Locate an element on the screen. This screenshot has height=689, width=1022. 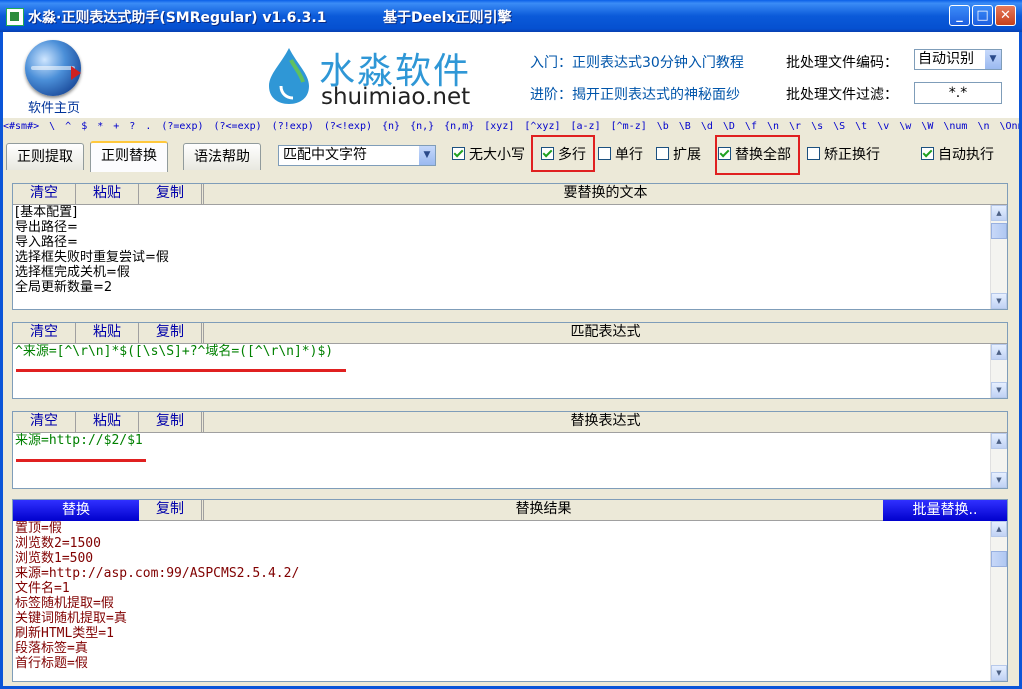
syntax-token: ^ is located at coordinates (68, 126).